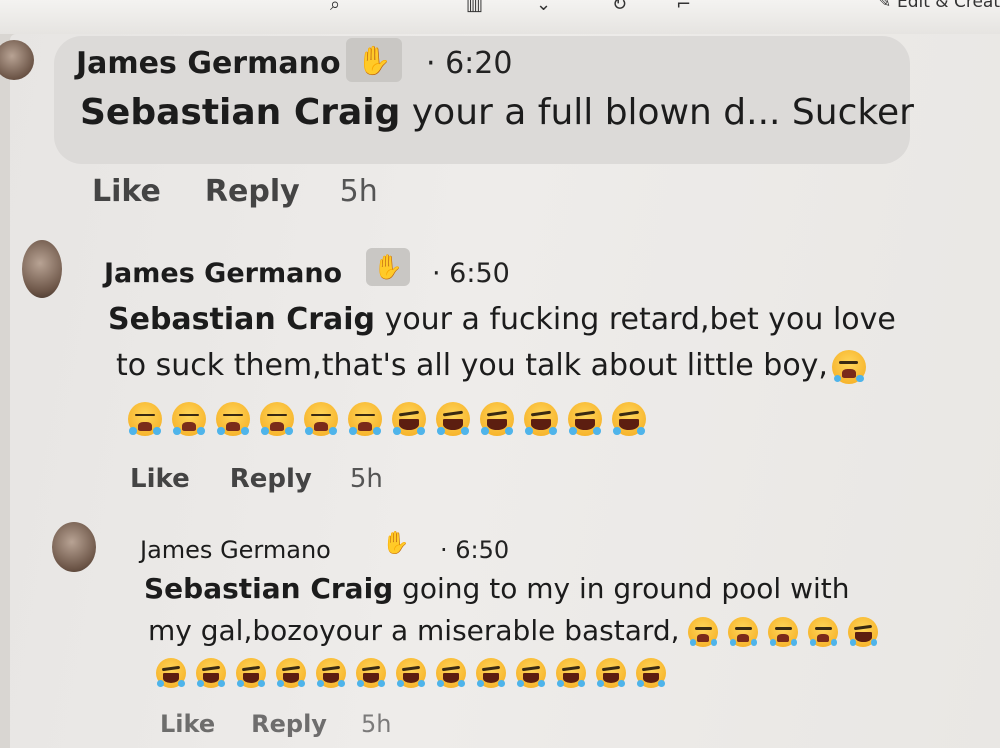  I want to click on window-toolbar: ⌕ ▥ ⌄ ↻ ⌐ ✎ Edit & Creat, so click(500, 17).